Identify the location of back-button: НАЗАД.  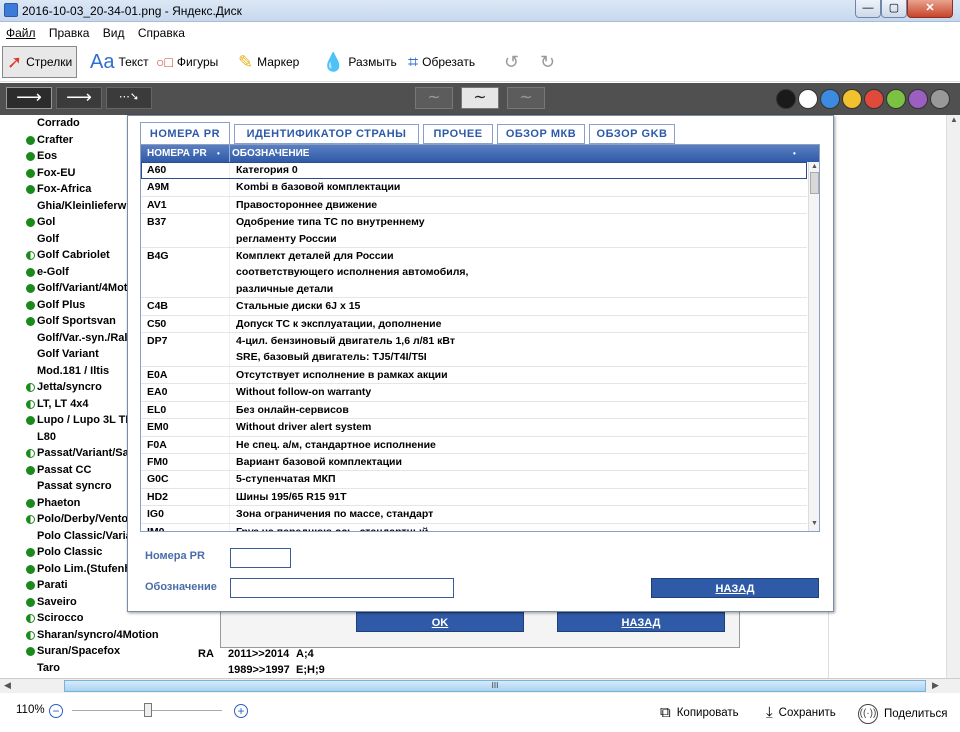
(735, 588).